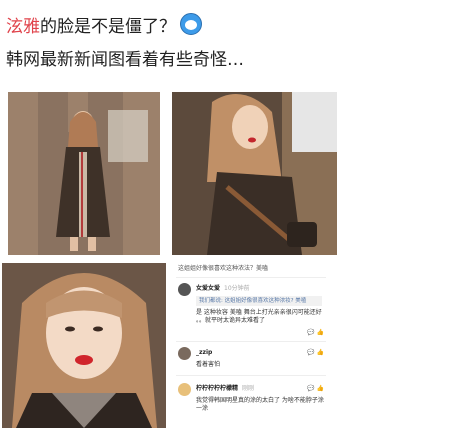 Image resolution: width=462 pixels, height=442 pixels. Describe the element at coordinates (259, 316) in the screenshot. I see `comment-text: 是 这种妆容 美嗑 舞台上打光亲亲很闪可能还好 。。就平时太诡异太难看了` at that location.